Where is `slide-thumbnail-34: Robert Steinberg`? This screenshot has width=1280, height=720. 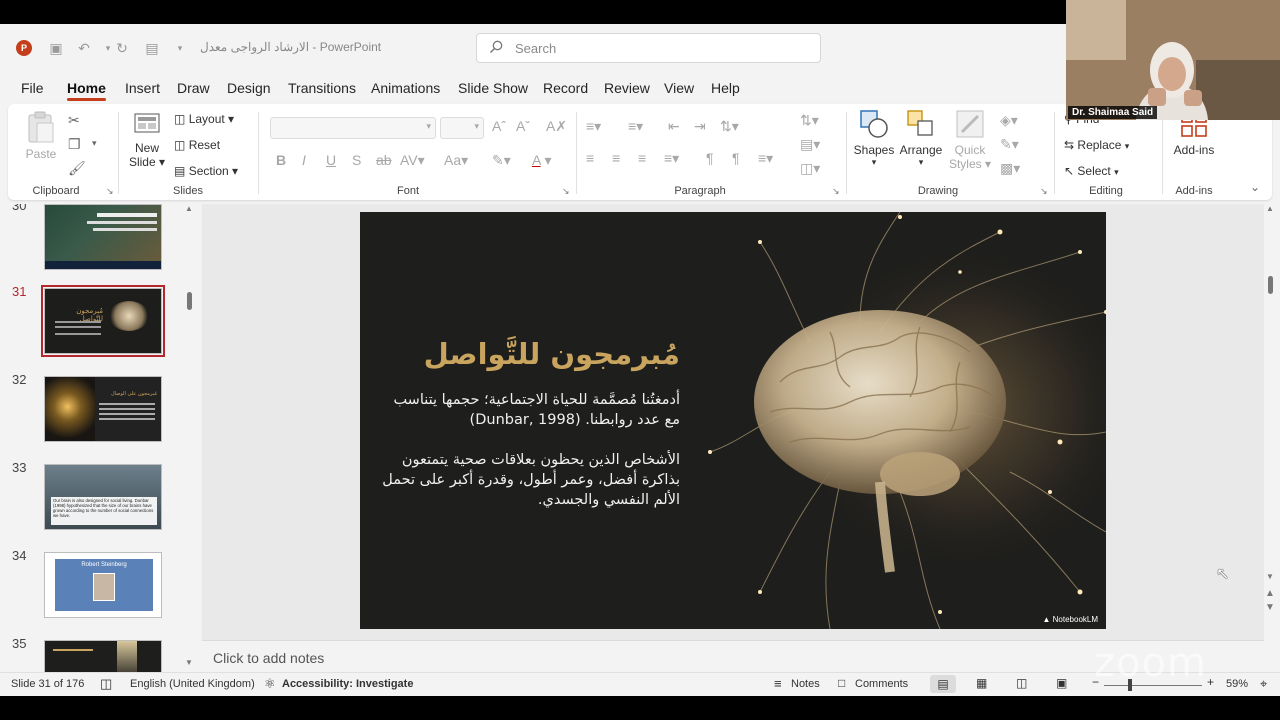
slide-thumbnail-34: Robert Steinberg is located at coordinates (103, 585).